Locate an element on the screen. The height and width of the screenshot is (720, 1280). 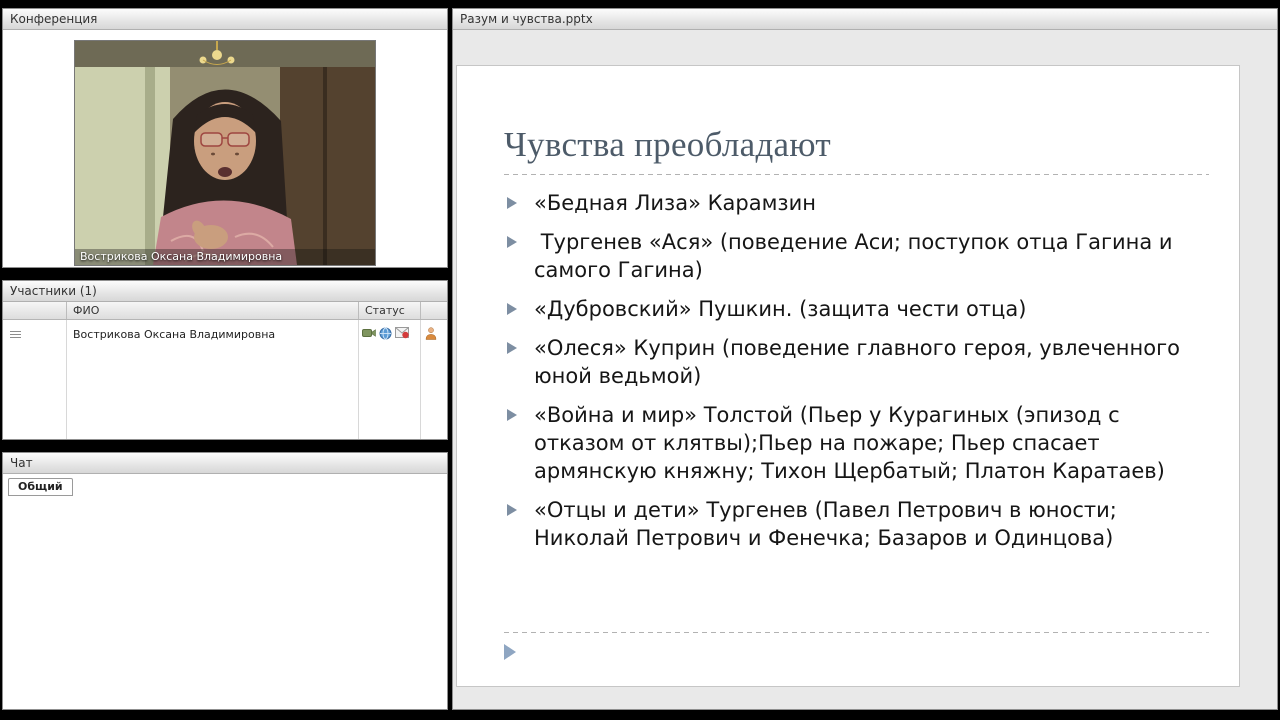
presentation-panel-header: Разум и чувства.pptx is located at coordinates (865, 19).